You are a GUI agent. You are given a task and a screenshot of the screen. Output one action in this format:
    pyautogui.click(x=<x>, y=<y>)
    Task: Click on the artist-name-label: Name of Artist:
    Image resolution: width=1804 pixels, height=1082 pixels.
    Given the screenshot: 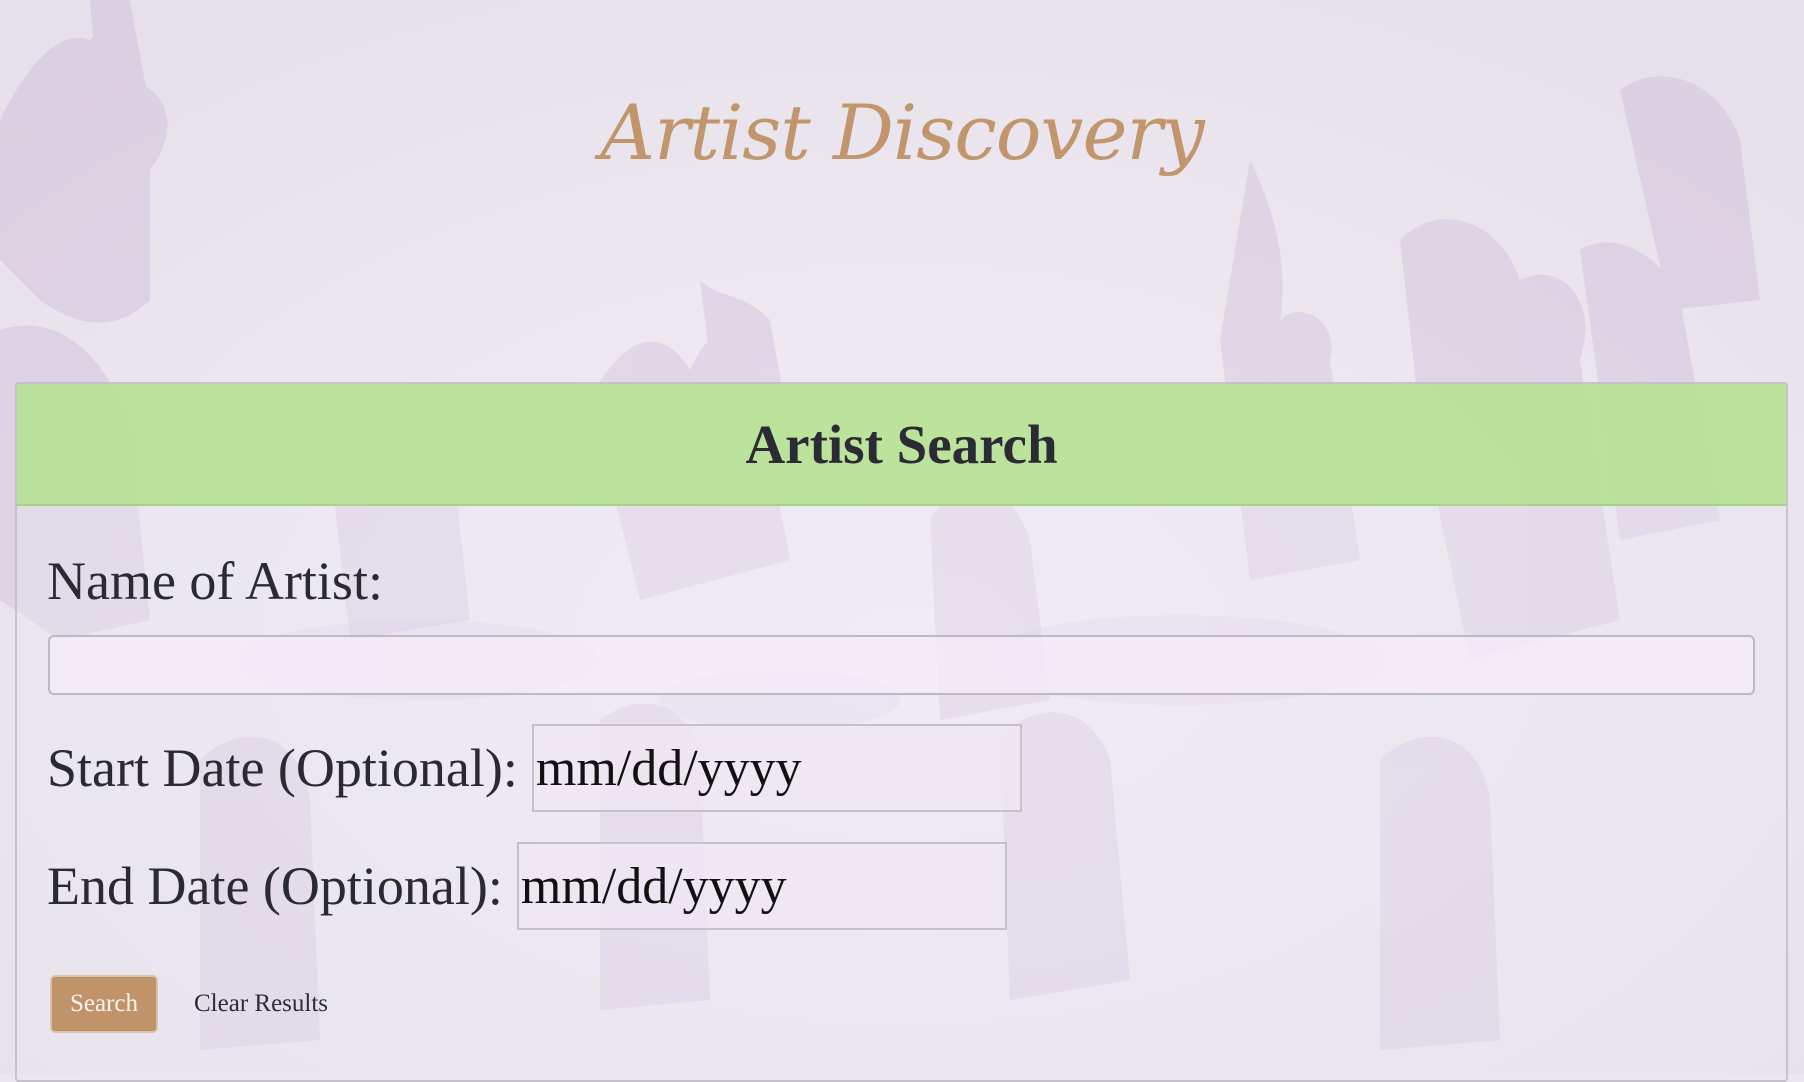 What is the action you would take?
    pyautogui.click(x=215, y=581)
    